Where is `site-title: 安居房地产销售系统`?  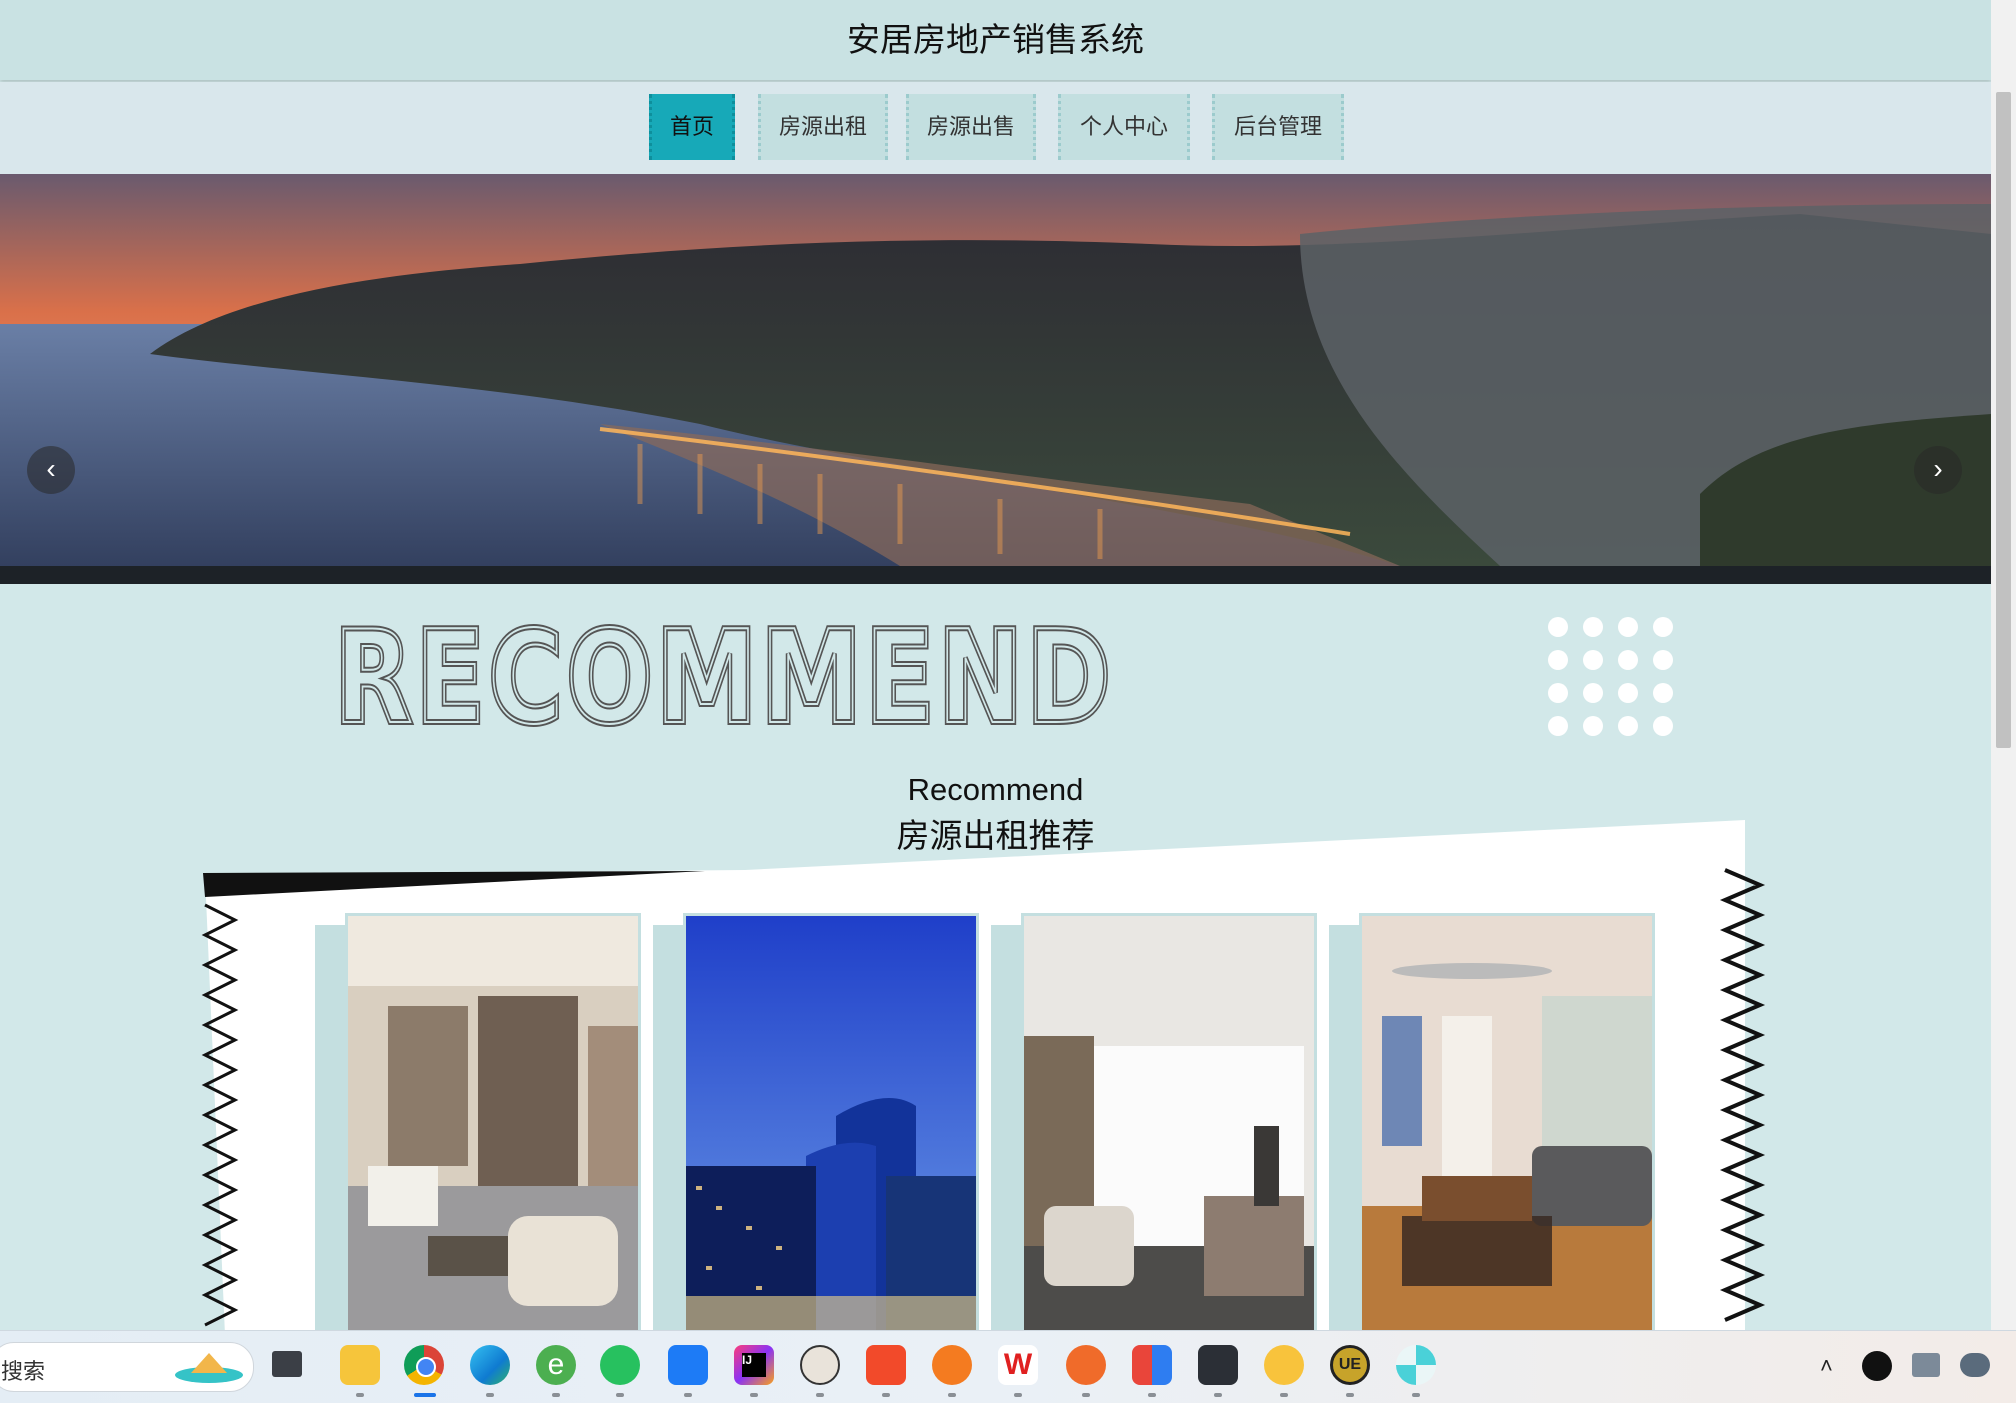 site-title: 安居房地产销售系统 is located at coordinates (995, 39).